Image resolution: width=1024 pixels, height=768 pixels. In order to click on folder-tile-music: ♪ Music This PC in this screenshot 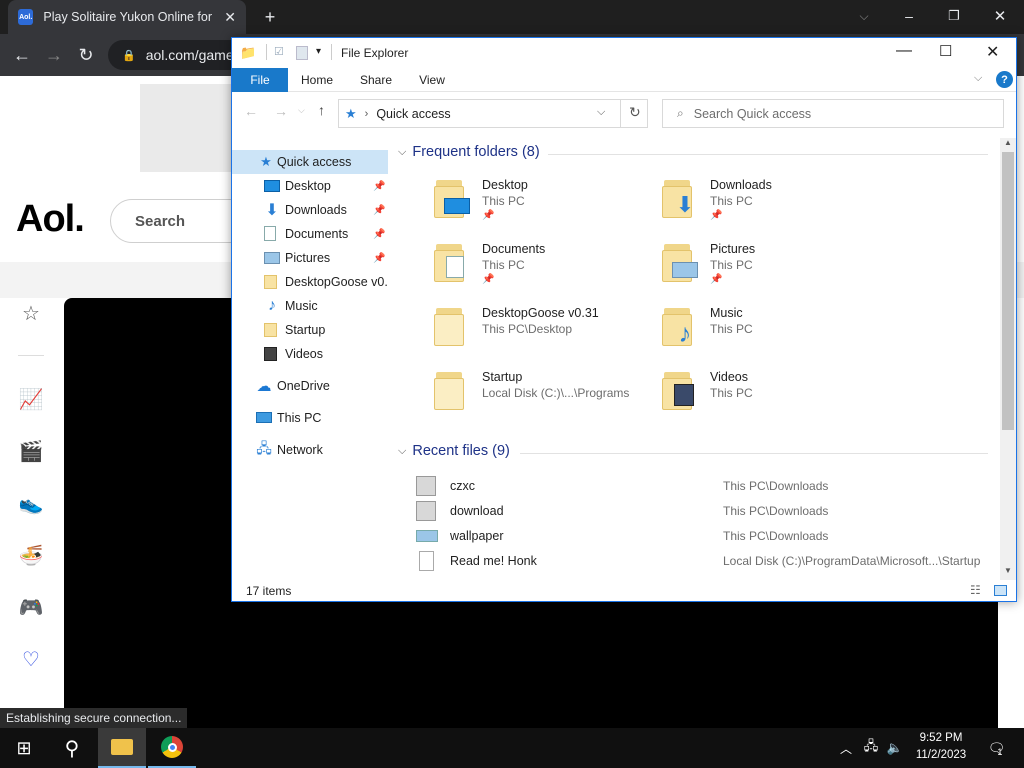, I will do `click(772, 335)`.